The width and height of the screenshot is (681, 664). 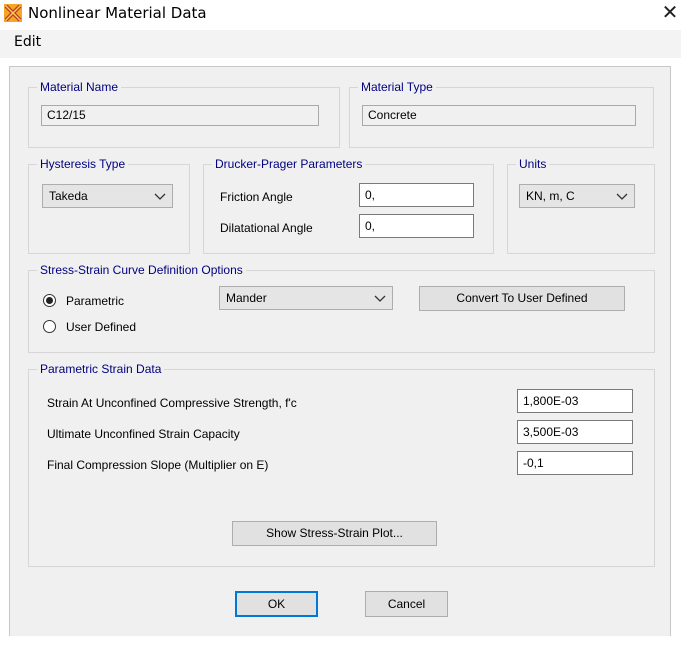 What do you see at coordinates (101, 327) in the screenshot?
I see `user-defined-label: User Defined` at bounding box center [101, 327].